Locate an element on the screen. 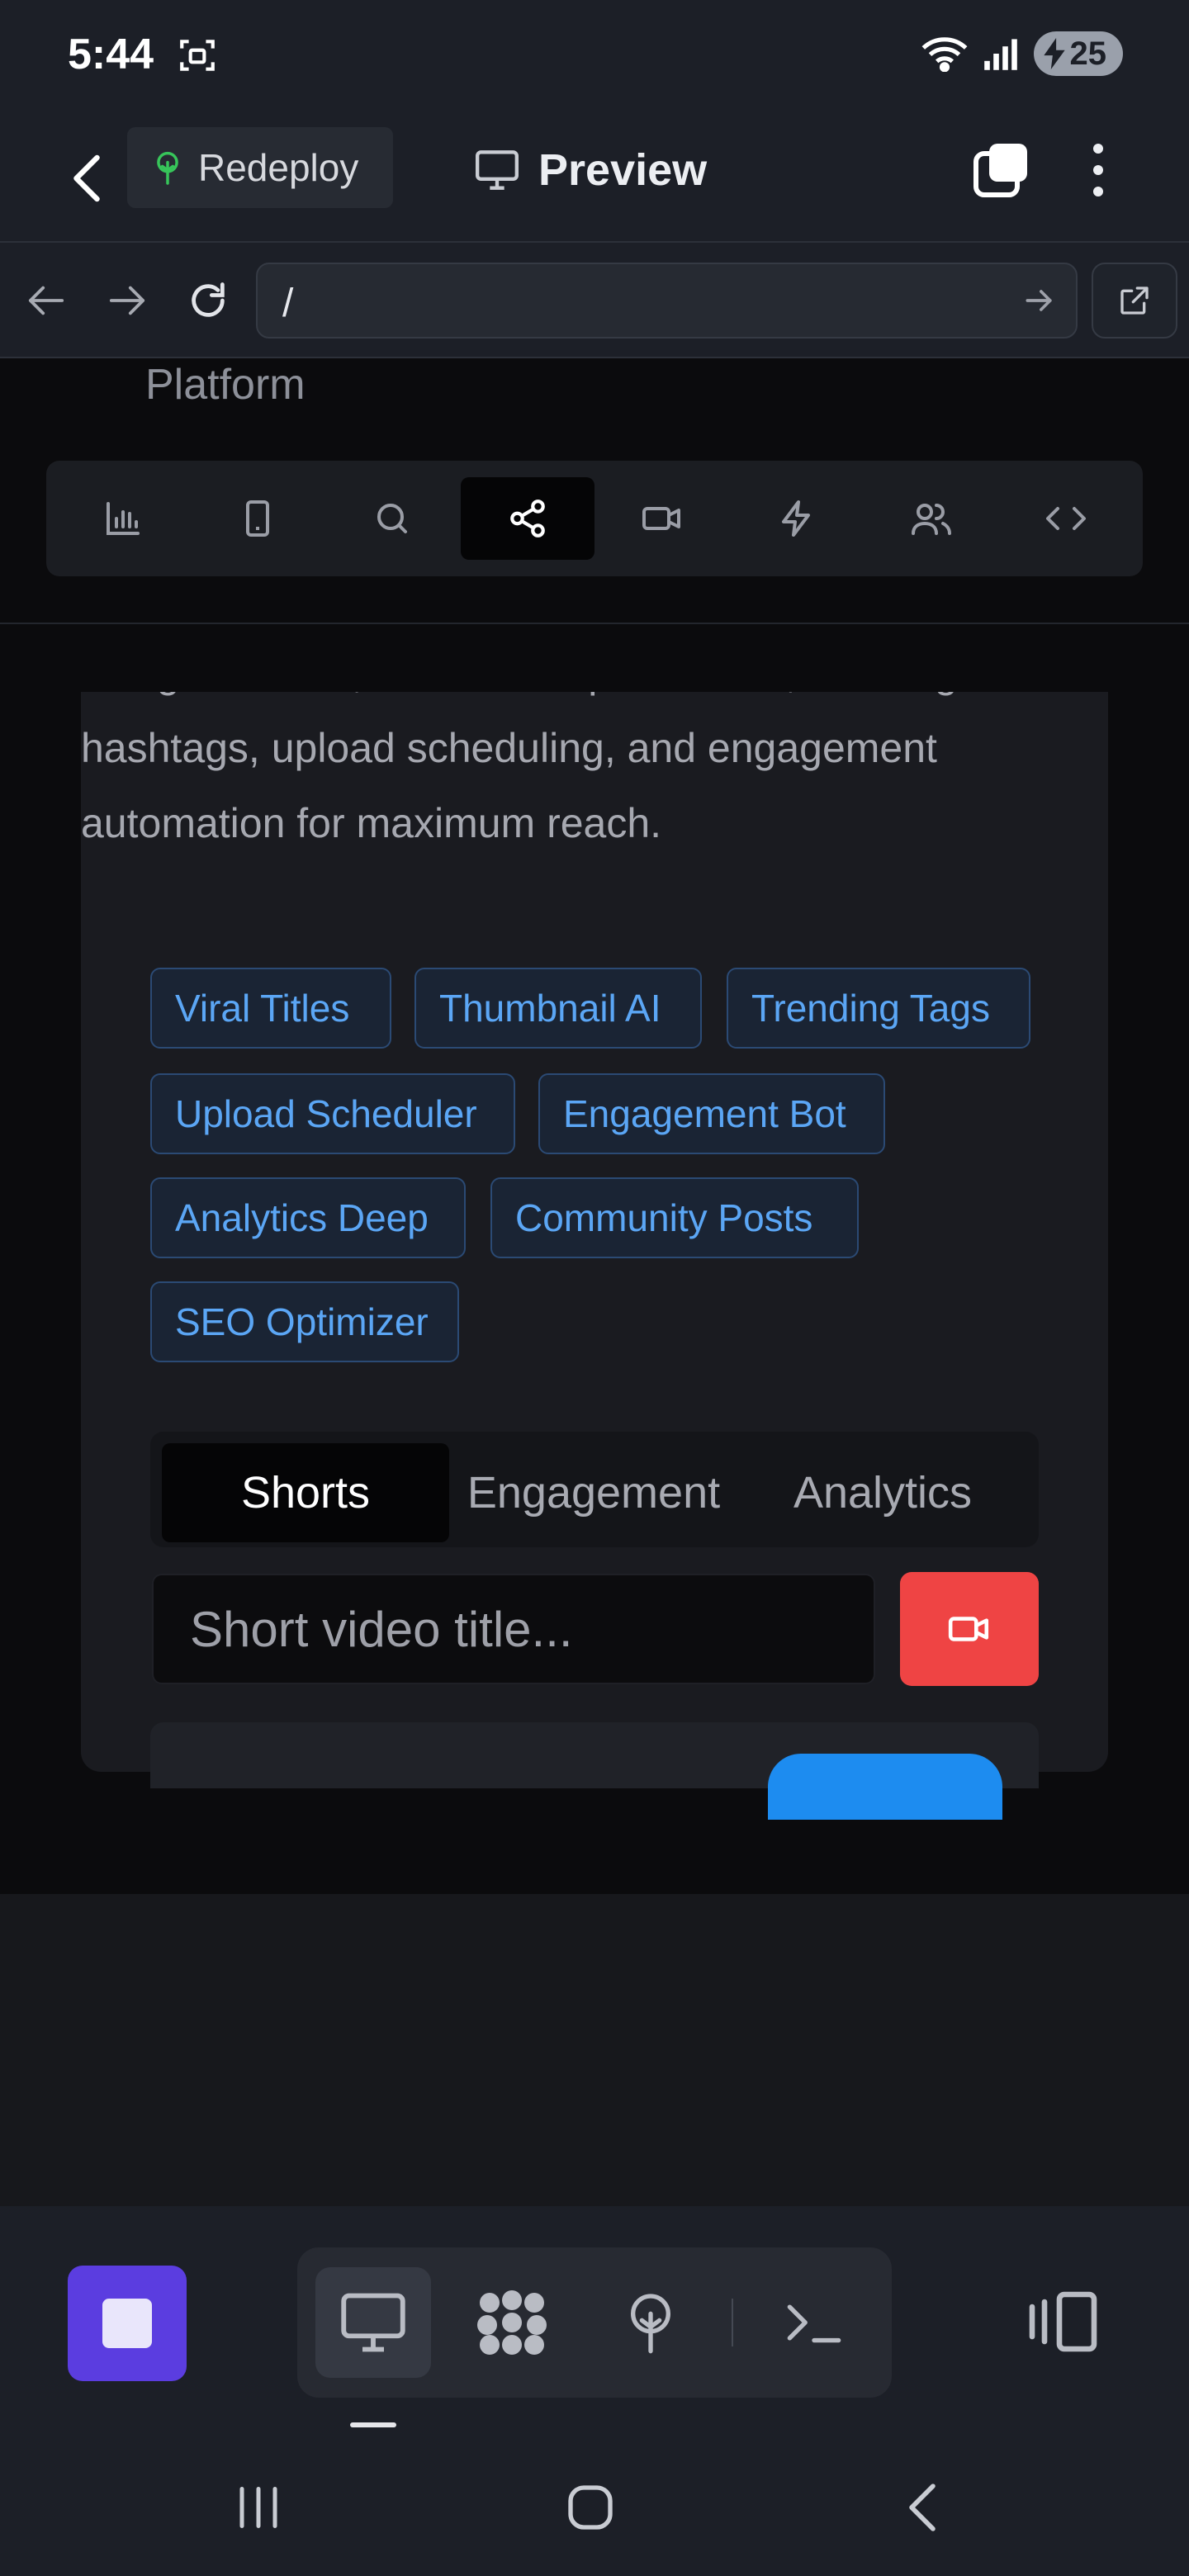 Image resolution: width=1189 pixels, height=2576 pixels. tag-analytics-deep: Analytics Deep is located at coordinates (308, 1217).